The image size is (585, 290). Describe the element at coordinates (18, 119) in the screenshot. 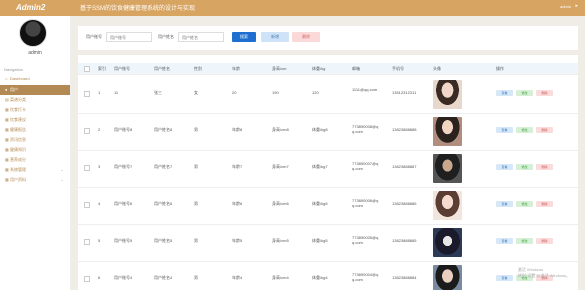

I see `sidebar-item-label: 饮食建议` at that location.